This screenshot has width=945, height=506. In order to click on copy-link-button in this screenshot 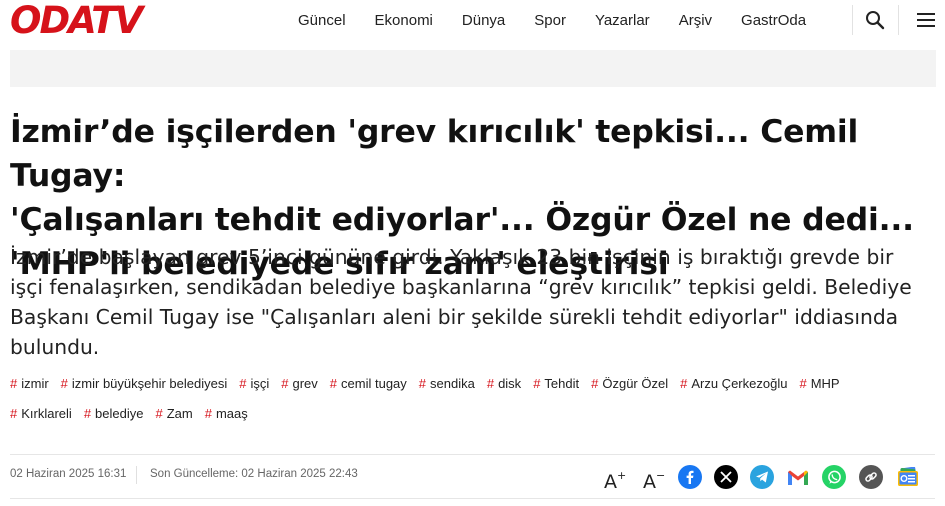, I will do `click(871, 477)`.